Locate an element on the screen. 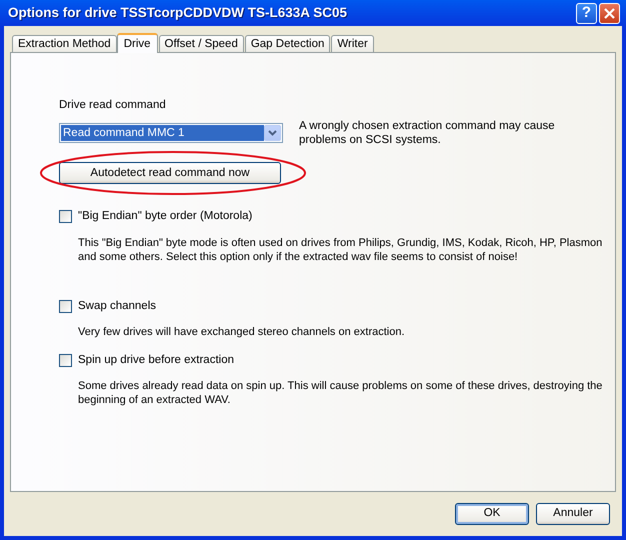  window-title: Options for drive TSSTcorpCDDVDW TS-L633A SC05 is located at coordinates (178, 13).